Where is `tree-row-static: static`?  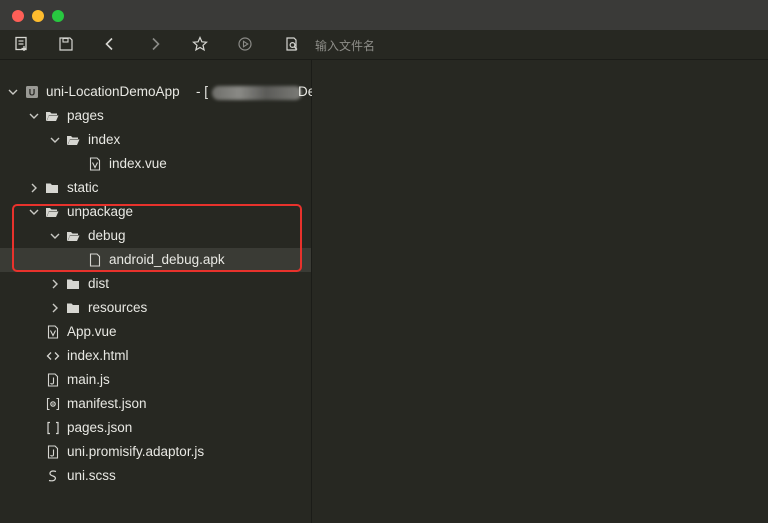
tree-row-static: static is located at coordinates (155, 188).